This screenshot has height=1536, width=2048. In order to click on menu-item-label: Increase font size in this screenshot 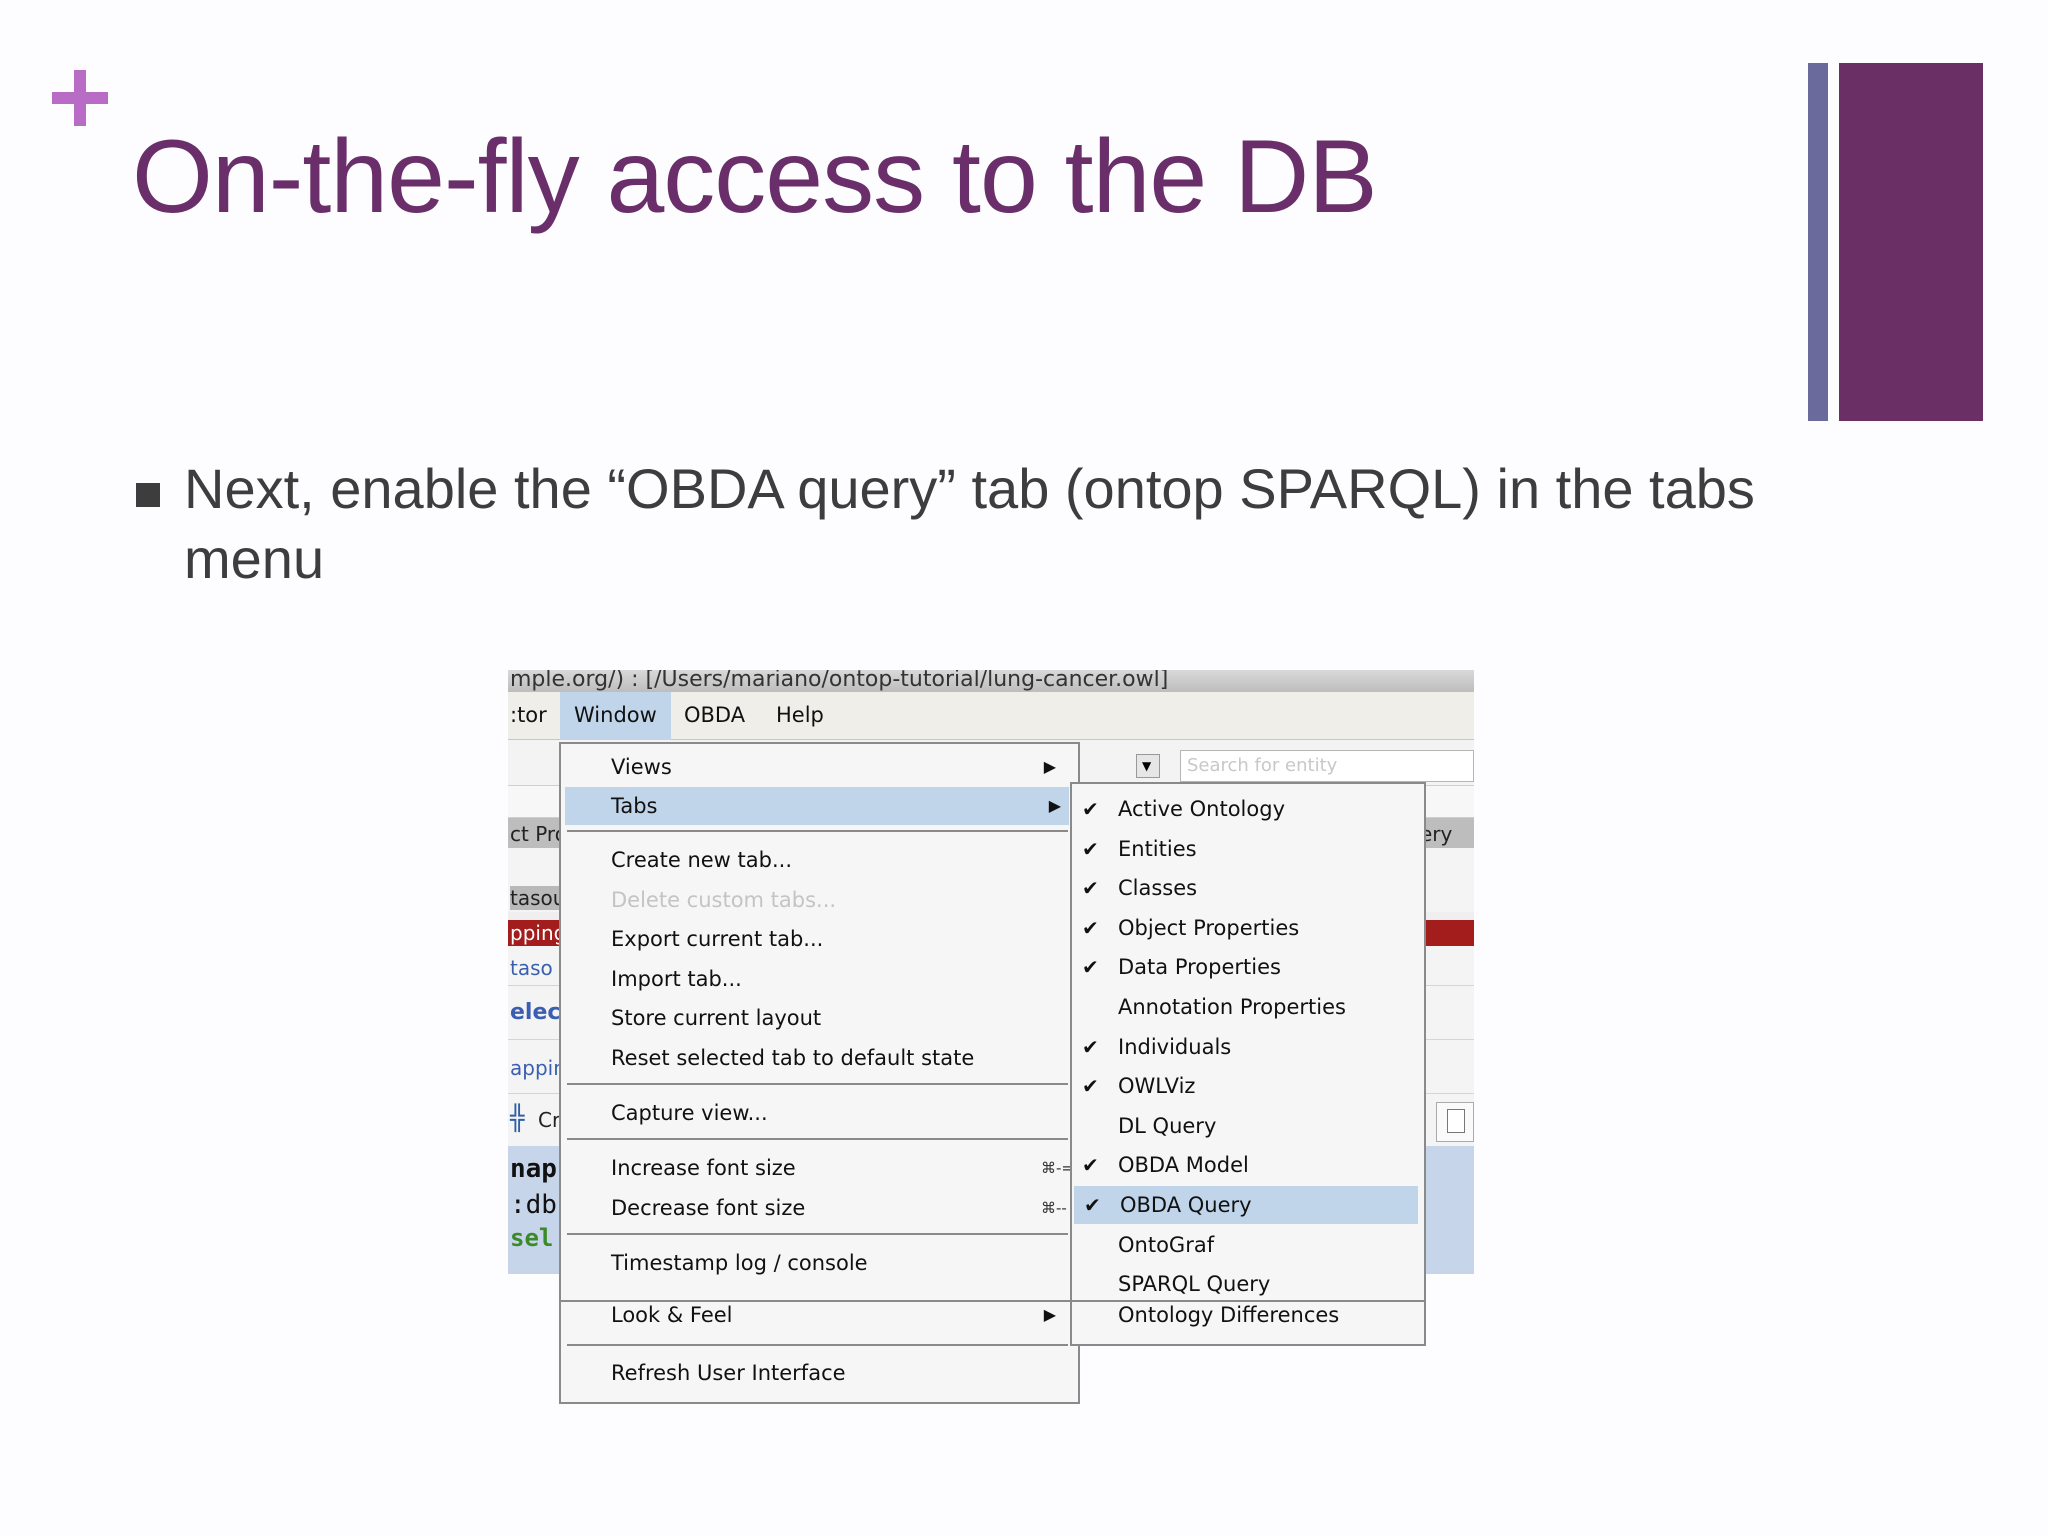, I will do `click(703, 1168)`.